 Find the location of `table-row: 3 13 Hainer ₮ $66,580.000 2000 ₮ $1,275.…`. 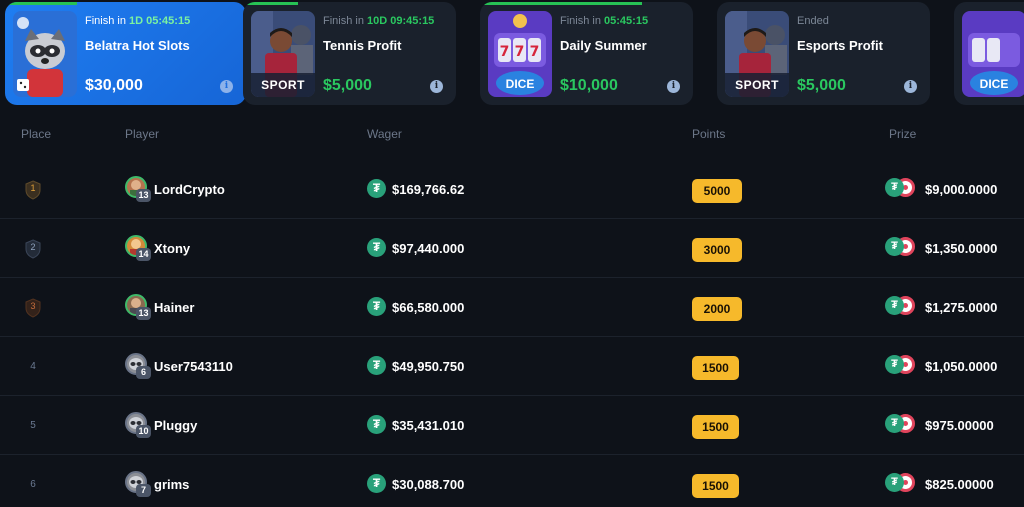

table-row: 3 13 Hainer ₮ $66,580.000 2000 ₮ $1,275.… is located at coordinates (512, 307).